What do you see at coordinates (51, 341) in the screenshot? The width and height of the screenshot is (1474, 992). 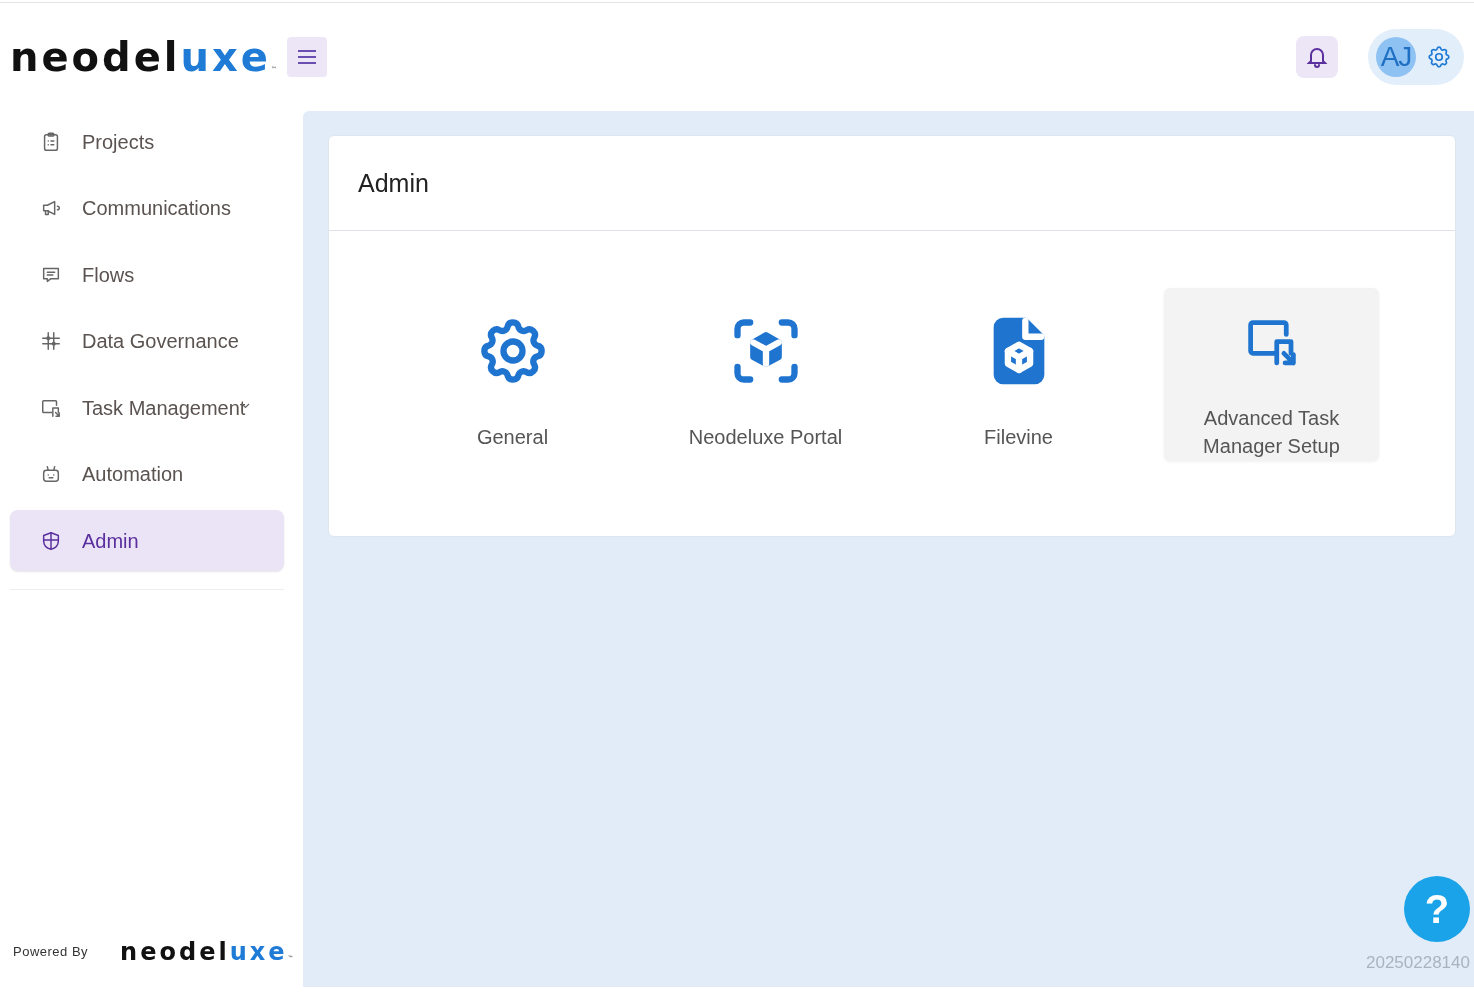 I see `grid-icon` at bounding box center [51, 341].